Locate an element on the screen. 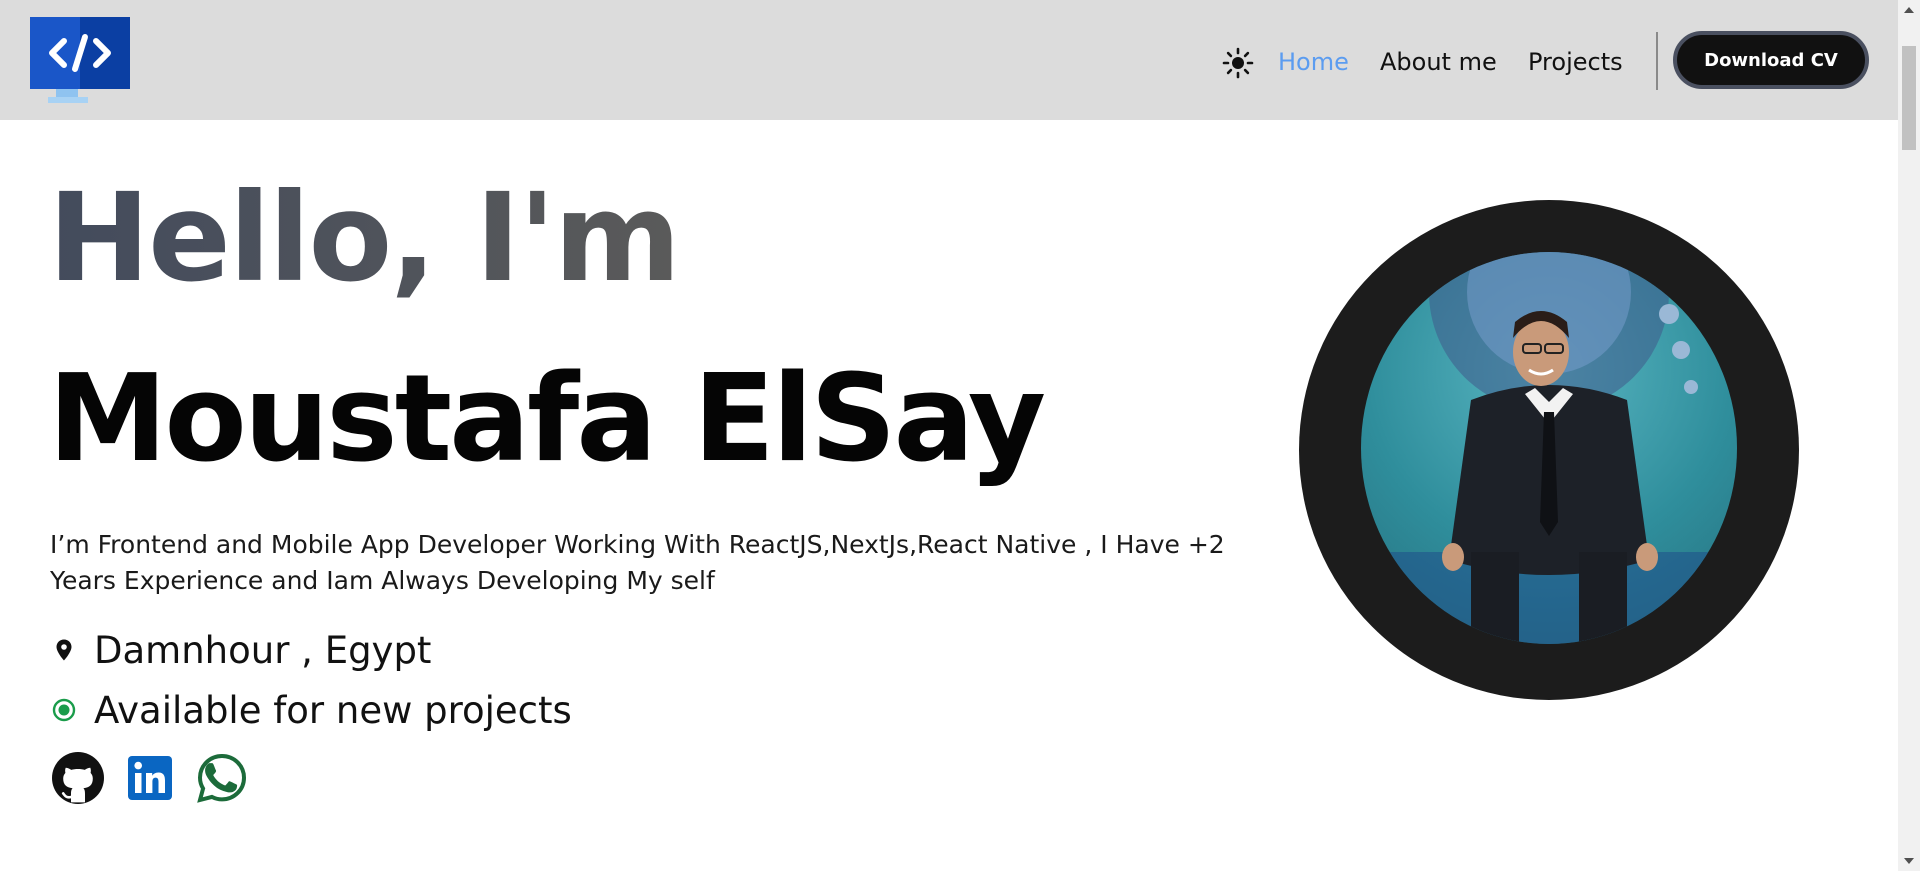 This screenshot has height=871, width=1920. status-dot-icon is located at coordinates (64, 710).